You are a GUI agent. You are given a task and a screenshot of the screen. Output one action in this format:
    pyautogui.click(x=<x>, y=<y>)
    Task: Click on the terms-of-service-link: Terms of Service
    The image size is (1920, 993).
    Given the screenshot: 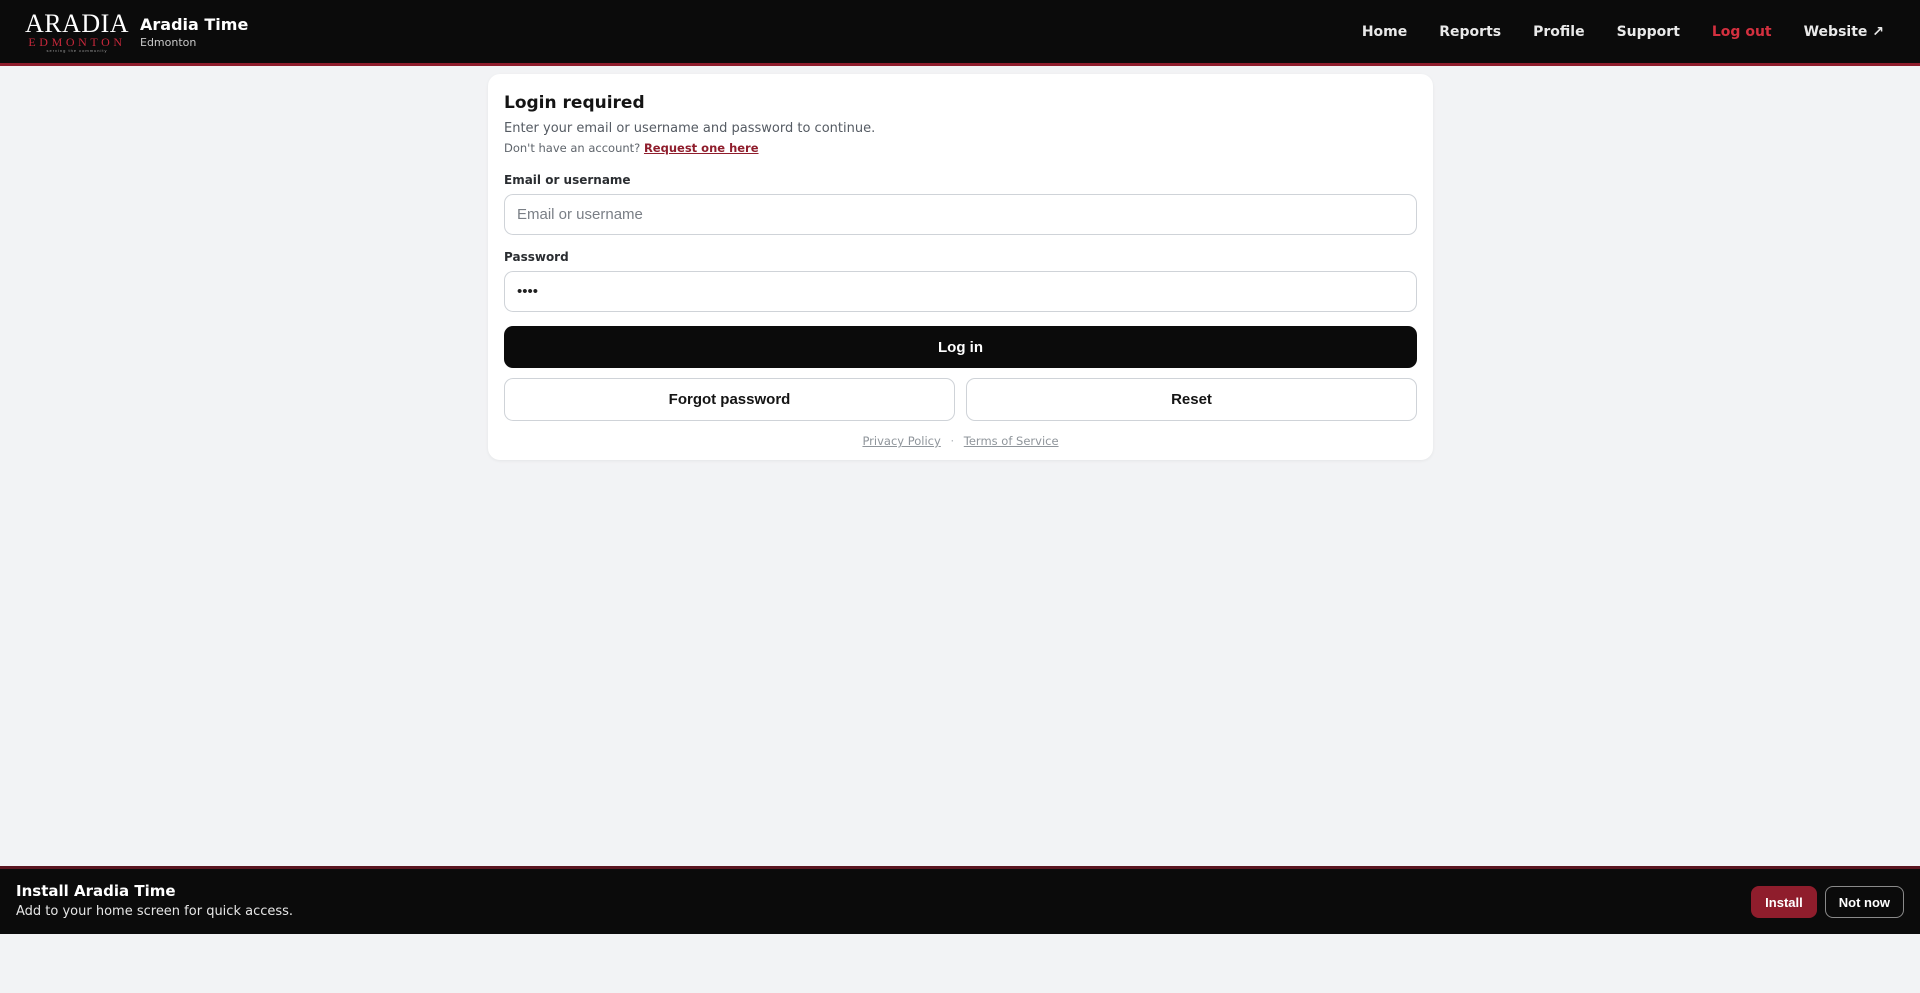 What is the action you would take?
    pyautogui.click(x=1011, y=441)
    